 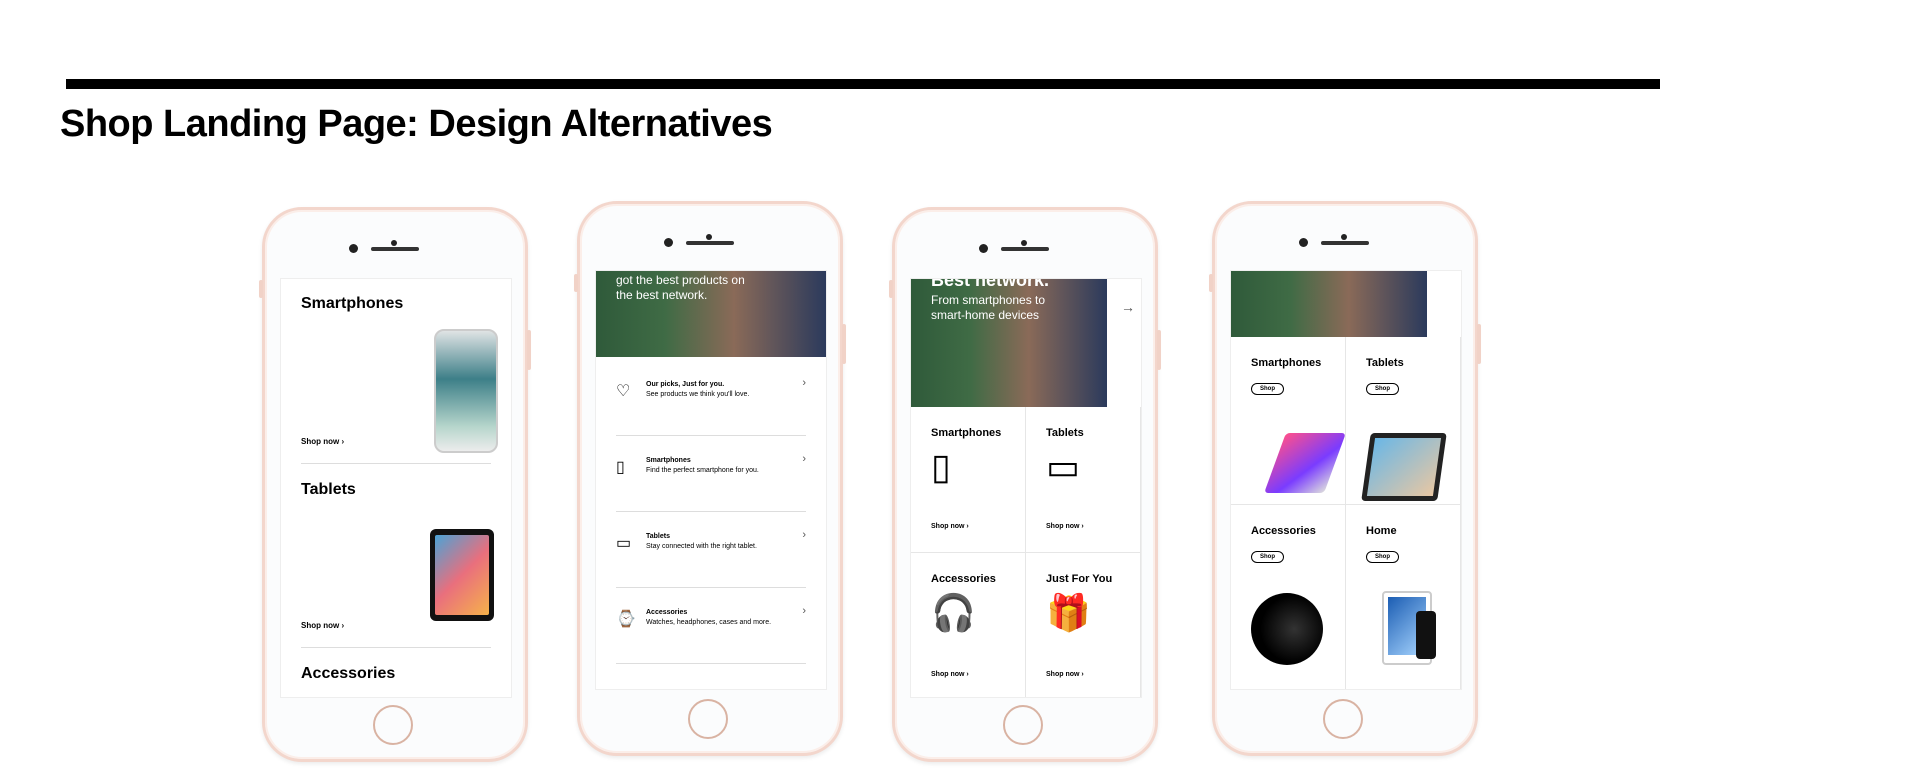 What do you see at coordinates (1288, 421) in the screenshot?
I see `category-cell: Smartphones Shop` at bounding box center [1288, 421].